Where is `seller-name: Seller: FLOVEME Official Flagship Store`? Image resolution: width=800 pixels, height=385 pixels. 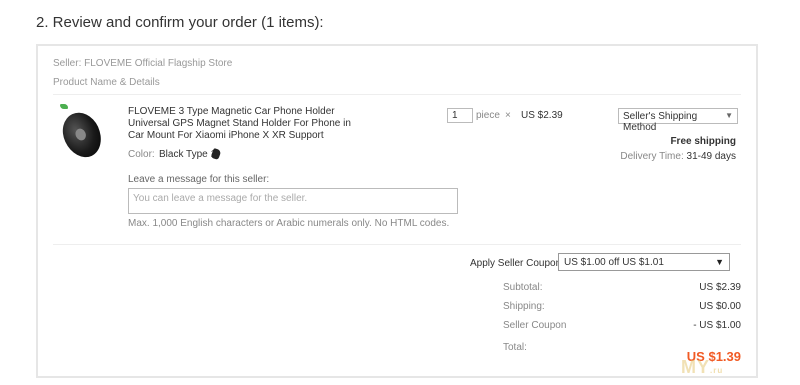 seller-name: Seller: FLOVEME Official Flagship Store is located at coordinates (143, 63).